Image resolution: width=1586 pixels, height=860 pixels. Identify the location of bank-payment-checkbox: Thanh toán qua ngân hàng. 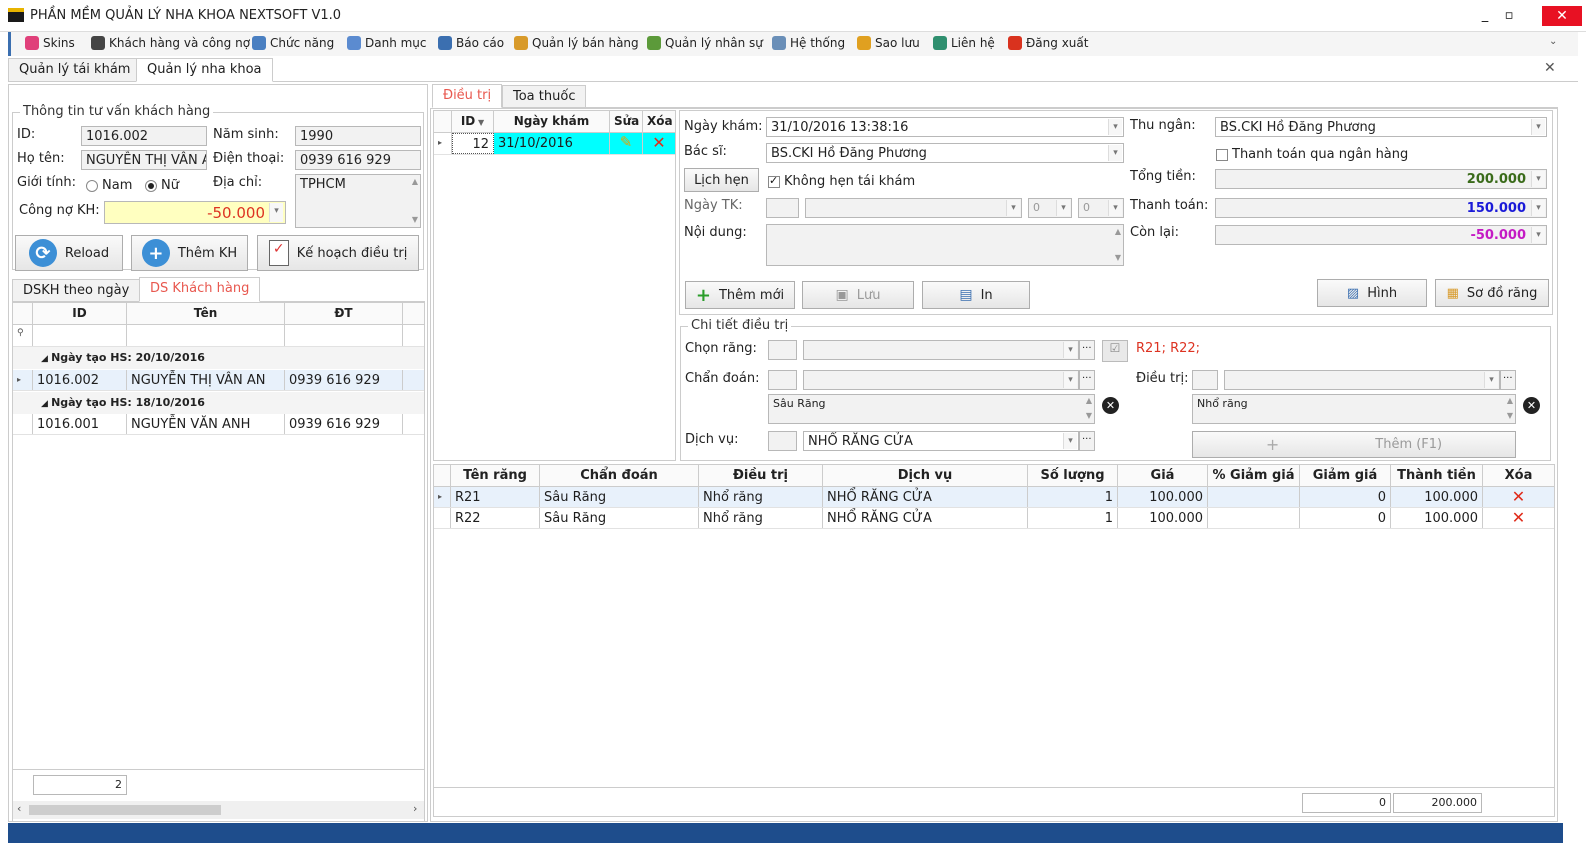
(1312, 154).